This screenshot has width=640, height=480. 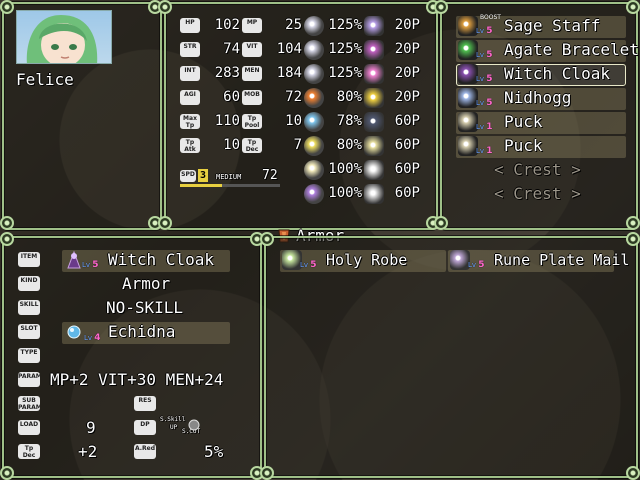 I want to click on strike-resist-icon, so click(x=314, y=74).